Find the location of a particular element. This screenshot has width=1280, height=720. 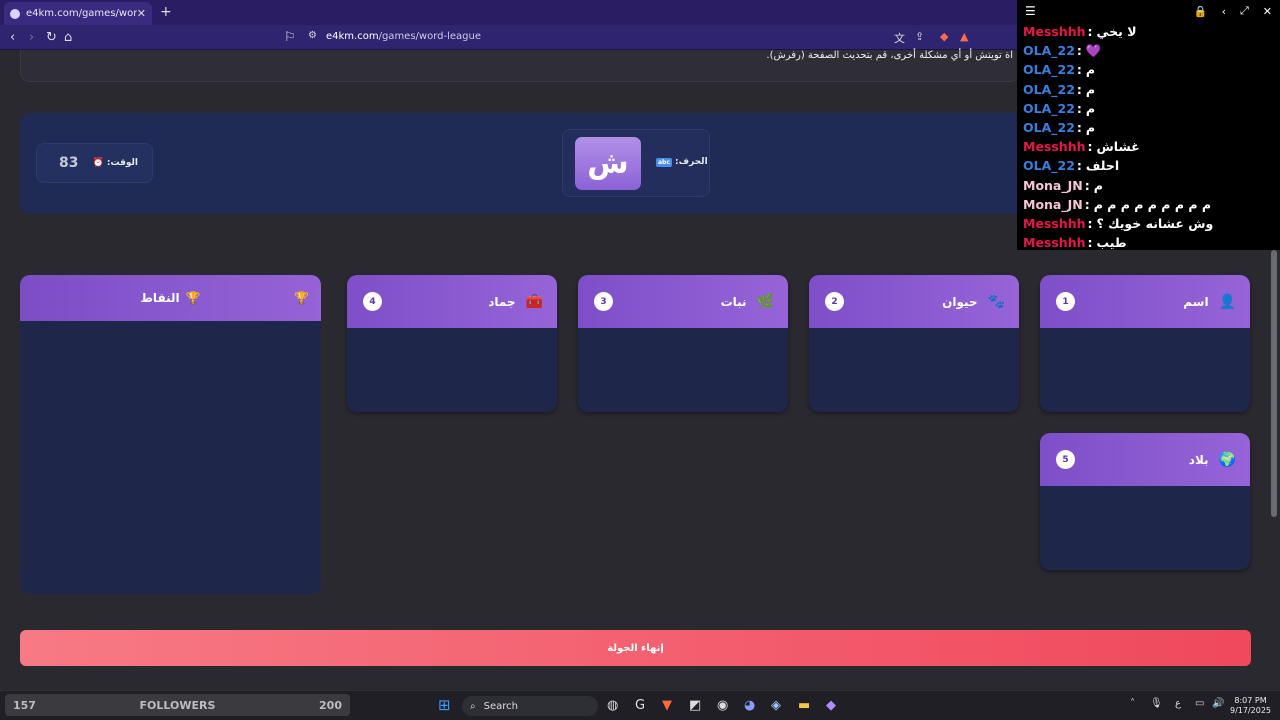

tab-close-icon: ✕ is located at coordinates (141, 13).